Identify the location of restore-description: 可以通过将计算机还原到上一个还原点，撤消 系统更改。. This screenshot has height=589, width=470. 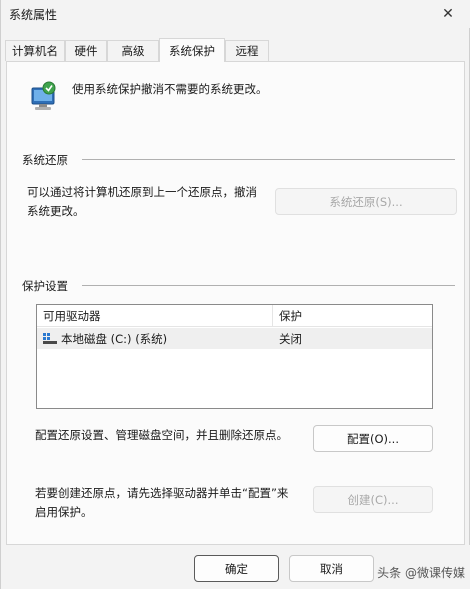
(142, 201).